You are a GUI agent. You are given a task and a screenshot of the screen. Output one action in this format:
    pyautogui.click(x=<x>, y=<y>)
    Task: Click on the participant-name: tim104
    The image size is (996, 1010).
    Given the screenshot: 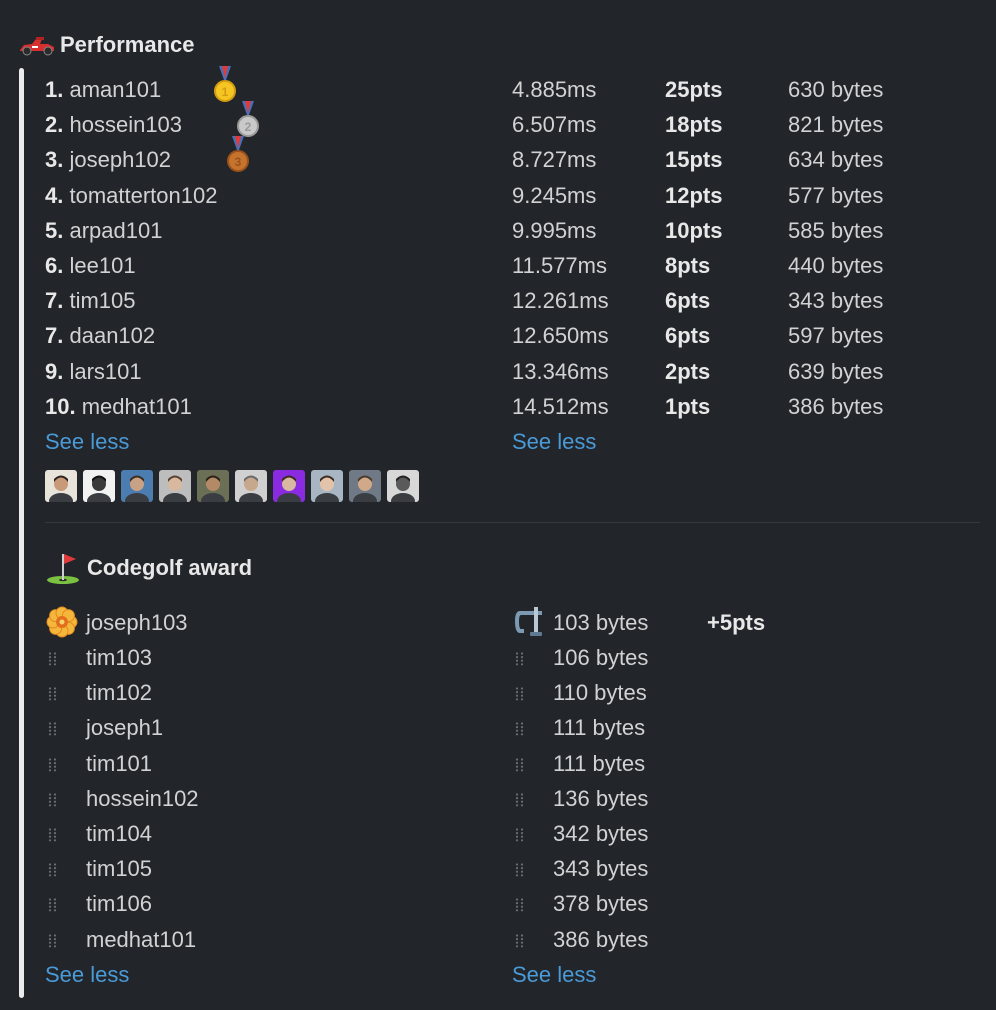 What is the action you would take?
    pyautogui.click(x=119, y=833)
    